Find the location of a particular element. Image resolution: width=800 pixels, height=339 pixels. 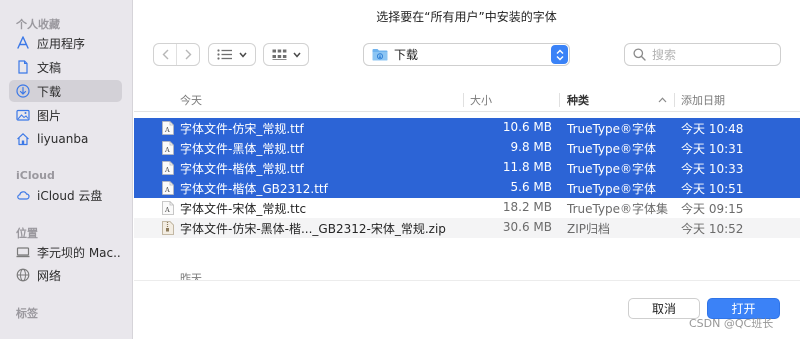

search-field is located at coordinates (702, 54).